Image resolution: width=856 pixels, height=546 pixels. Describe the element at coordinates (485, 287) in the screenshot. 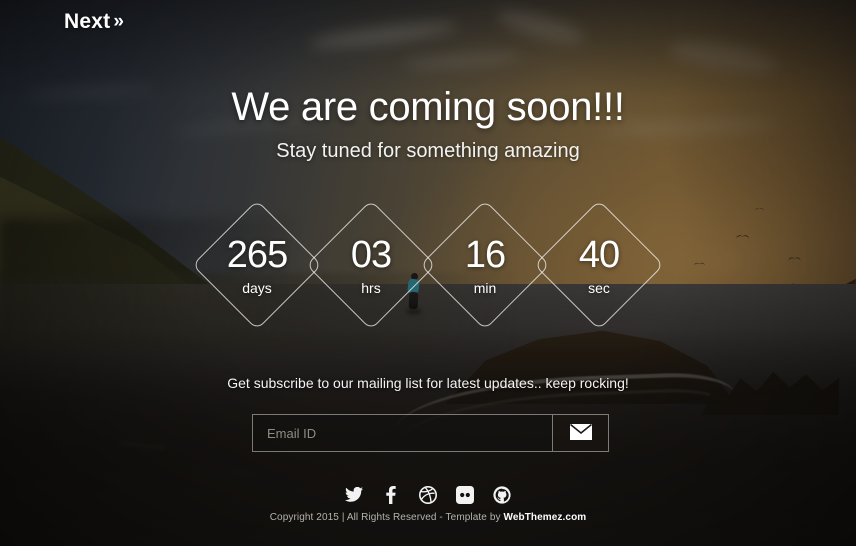

I see `countdown-label-min: min` at that location.